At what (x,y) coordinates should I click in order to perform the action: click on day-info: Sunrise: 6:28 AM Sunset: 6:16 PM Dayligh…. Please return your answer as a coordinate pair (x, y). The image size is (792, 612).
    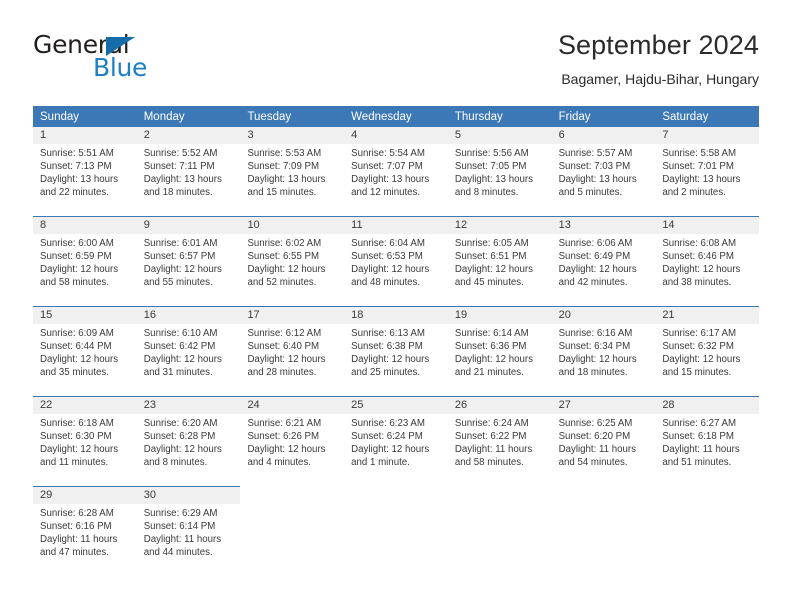
    Looking at the image, I should click on (85, 531).